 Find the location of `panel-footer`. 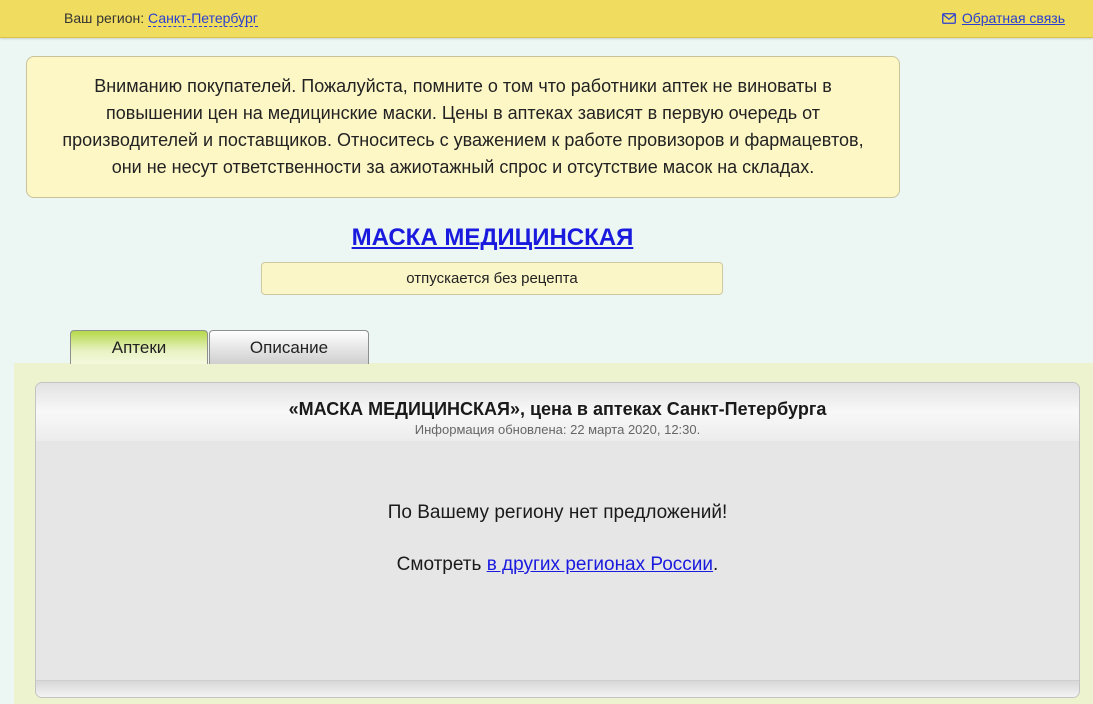

panel-footer is located at coordinates (557, 688).